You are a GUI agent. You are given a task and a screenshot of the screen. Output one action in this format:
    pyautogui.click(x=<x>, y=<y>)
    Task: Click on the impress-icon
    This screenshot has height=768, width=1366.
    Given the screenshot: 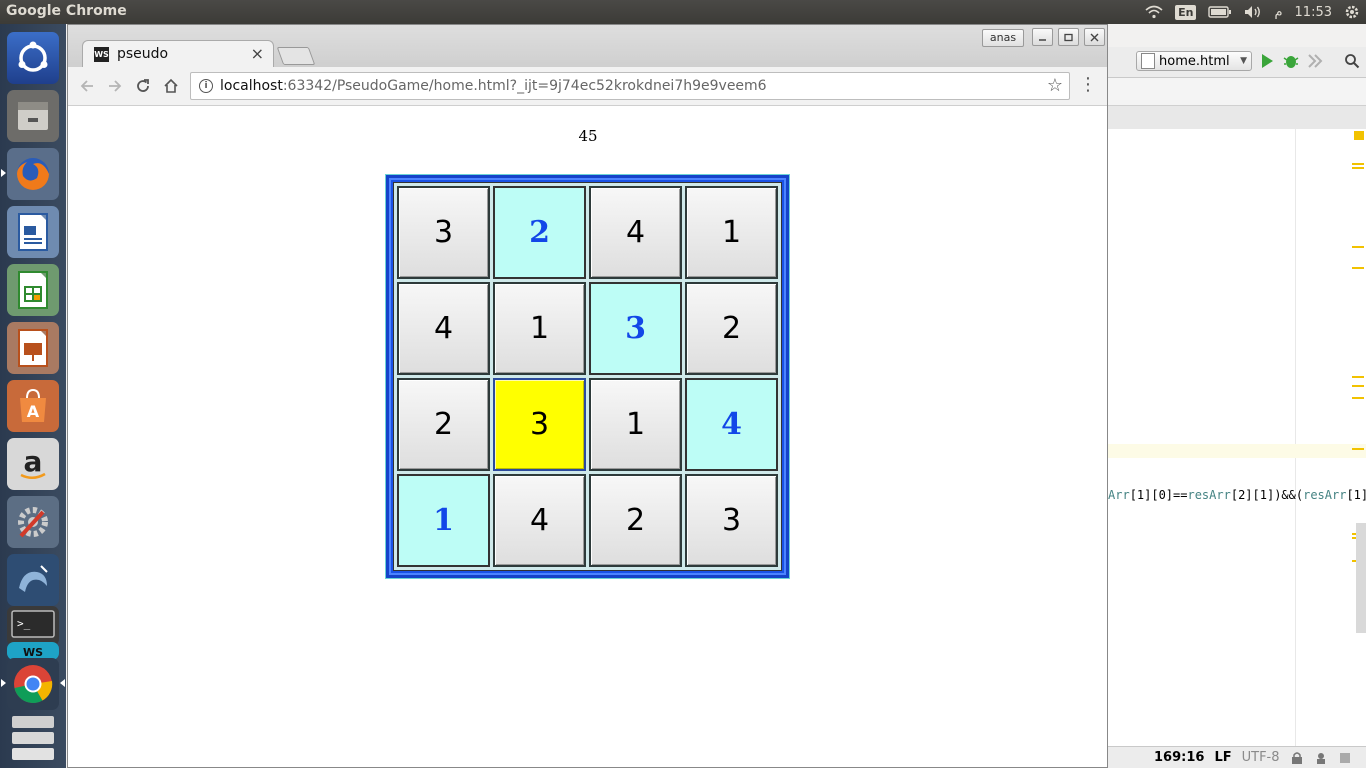 What is the action you would take?
    pyautogui.click(x=33, y=348)
    